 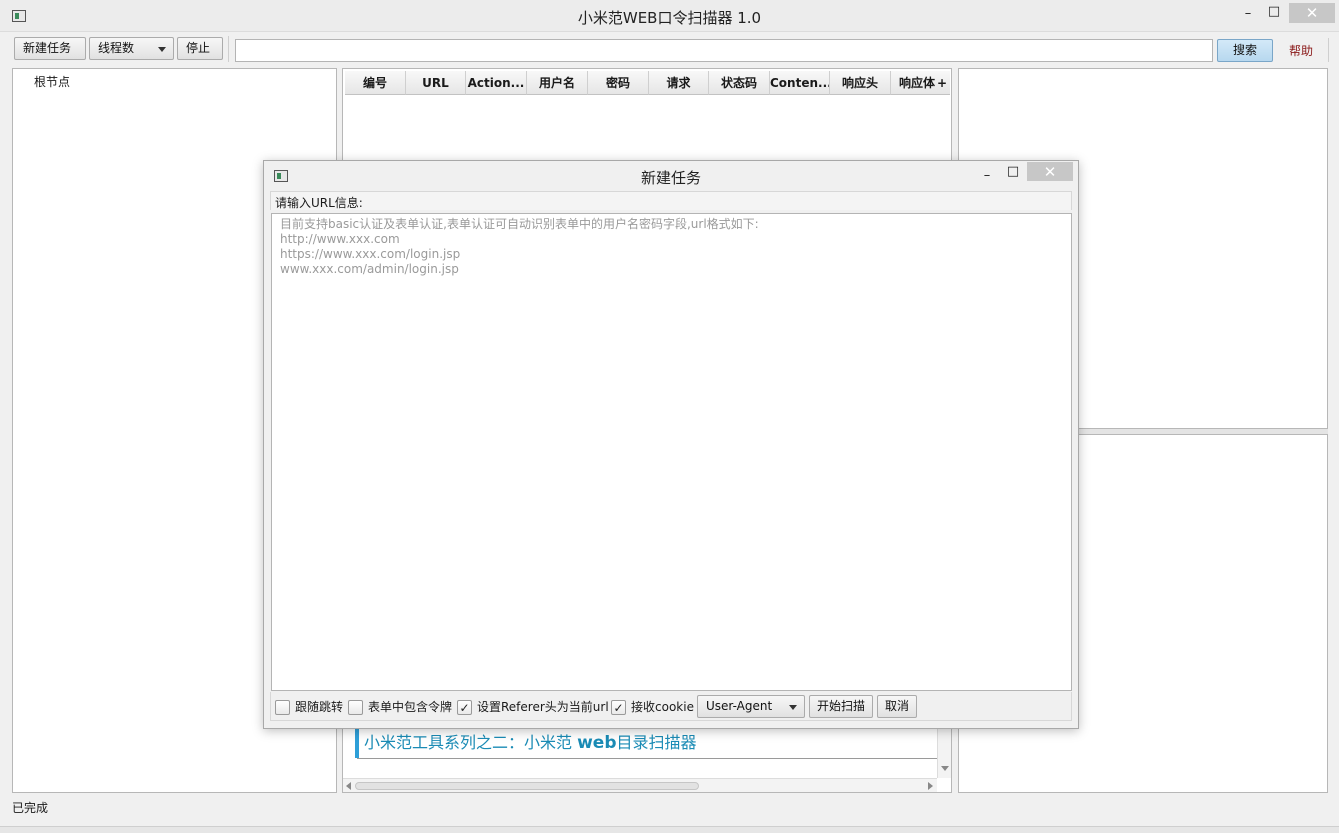 What do you see at coordinates (670, 178) in the screenshot?
I see `dialog-title: 新建任务` at bounding box center [670, 178].